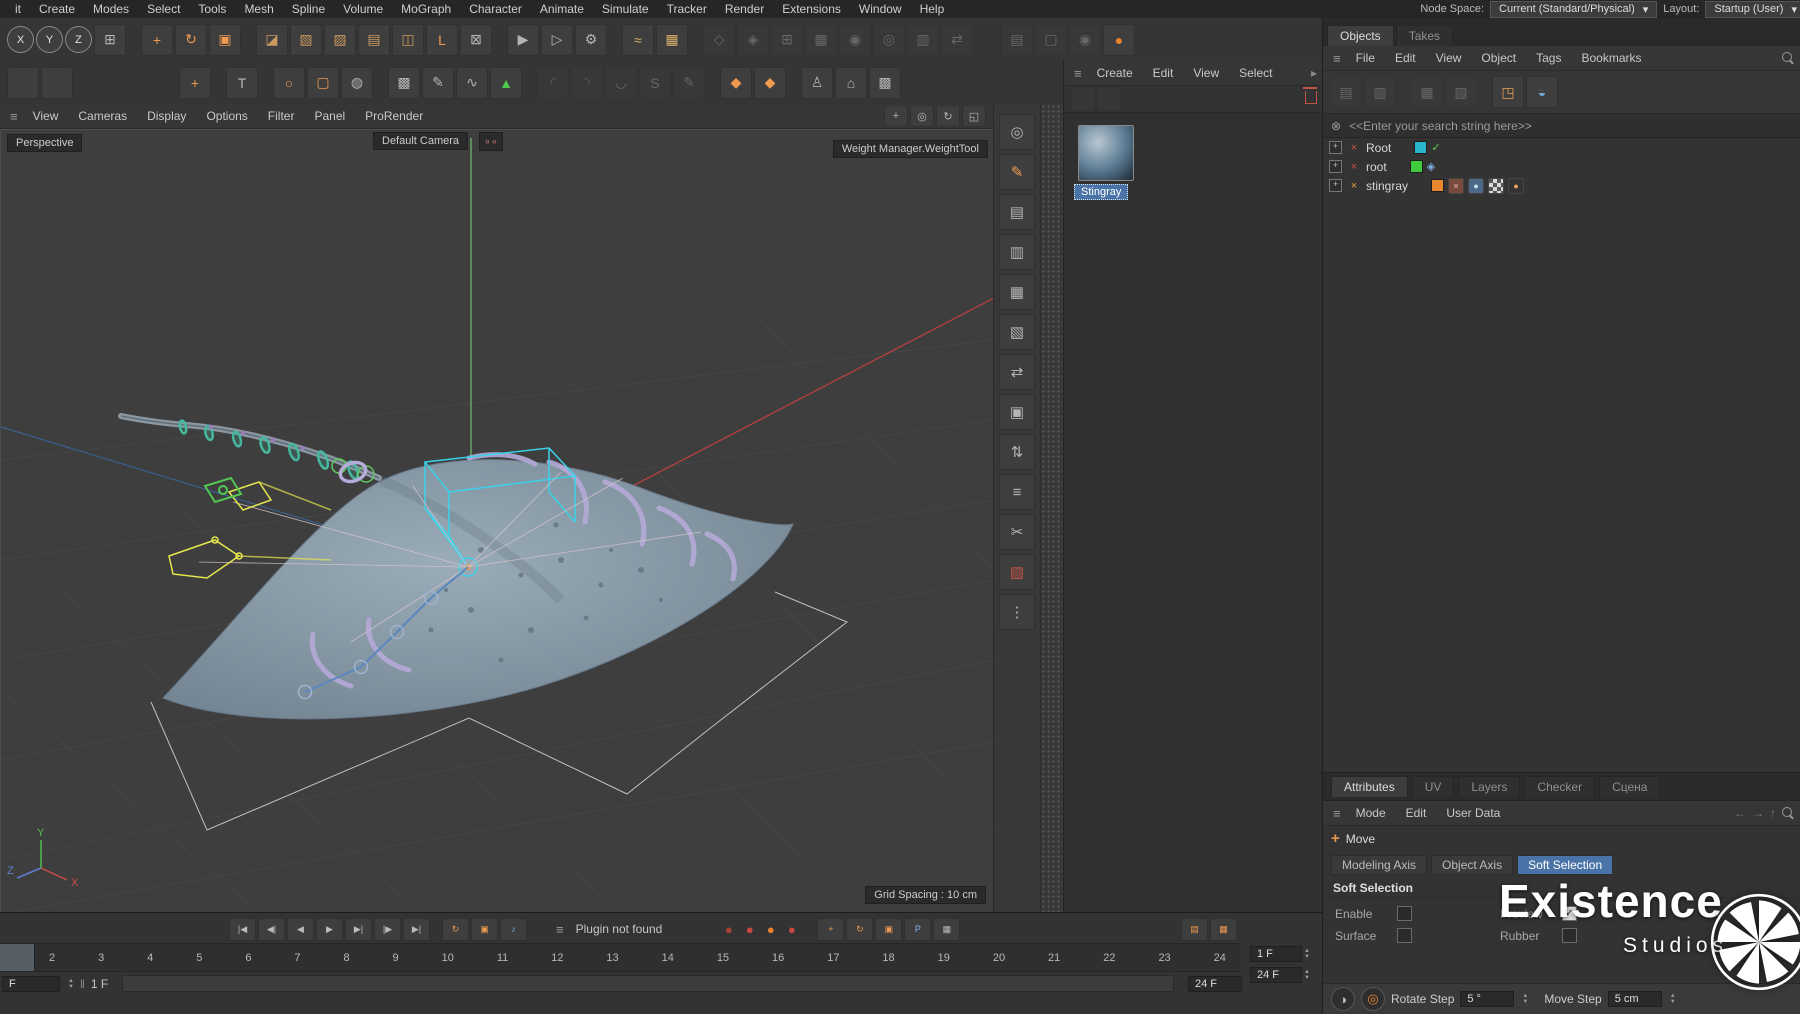 This screenshot has width=1800, height=1014. I want to click on material-ball-icon: ●, so click(1119, 39).